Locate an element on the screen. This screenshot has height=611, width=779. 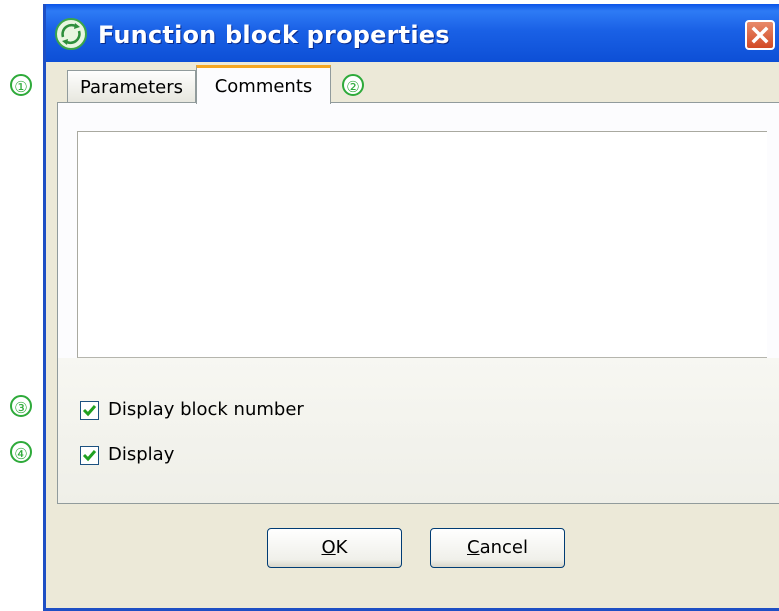
ok-mnemonic: O is located at coordinates (328, 547).